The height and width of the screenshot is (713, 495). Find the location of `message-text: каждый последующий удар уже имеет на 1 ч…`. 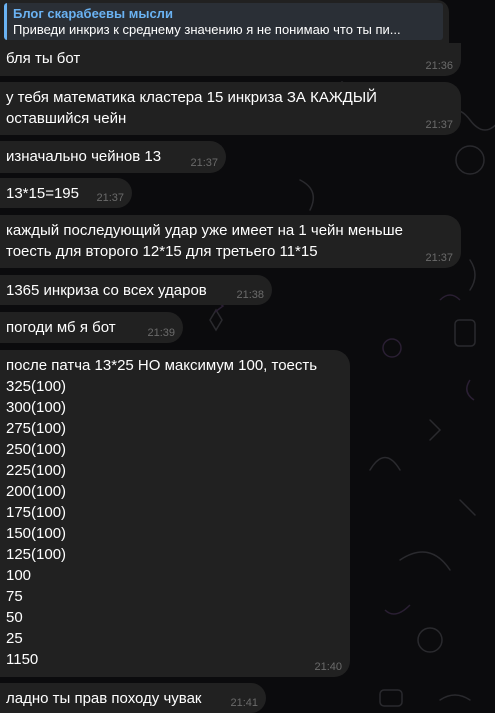

message-text: каждый последующий удар уже имеет на 1 ч… is located at coordinates (205, 241).